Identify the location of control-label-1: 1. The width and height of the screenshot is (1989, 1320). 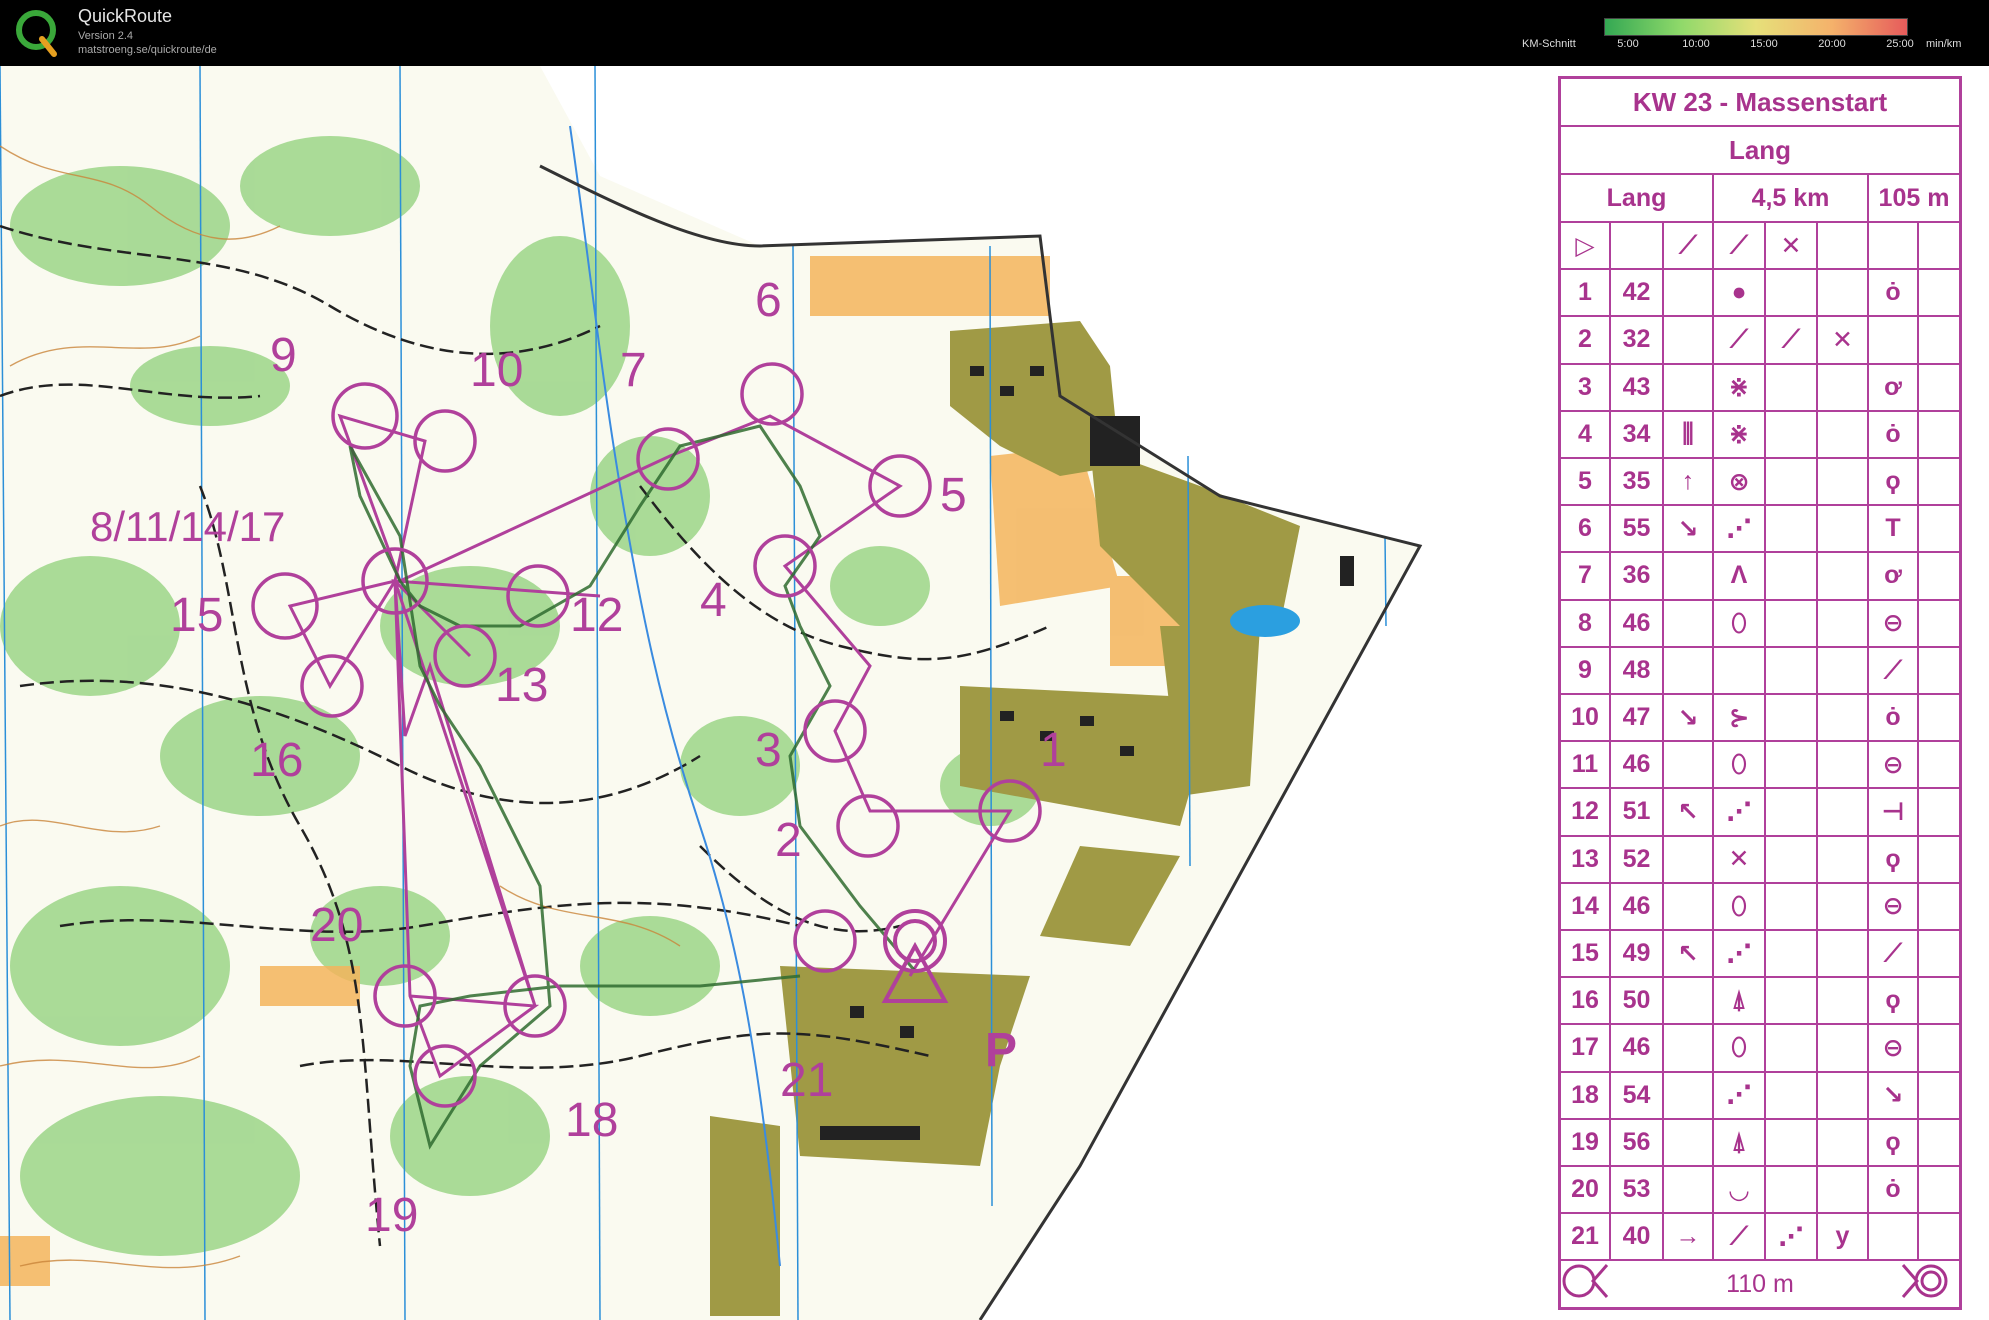
(1053, 750).